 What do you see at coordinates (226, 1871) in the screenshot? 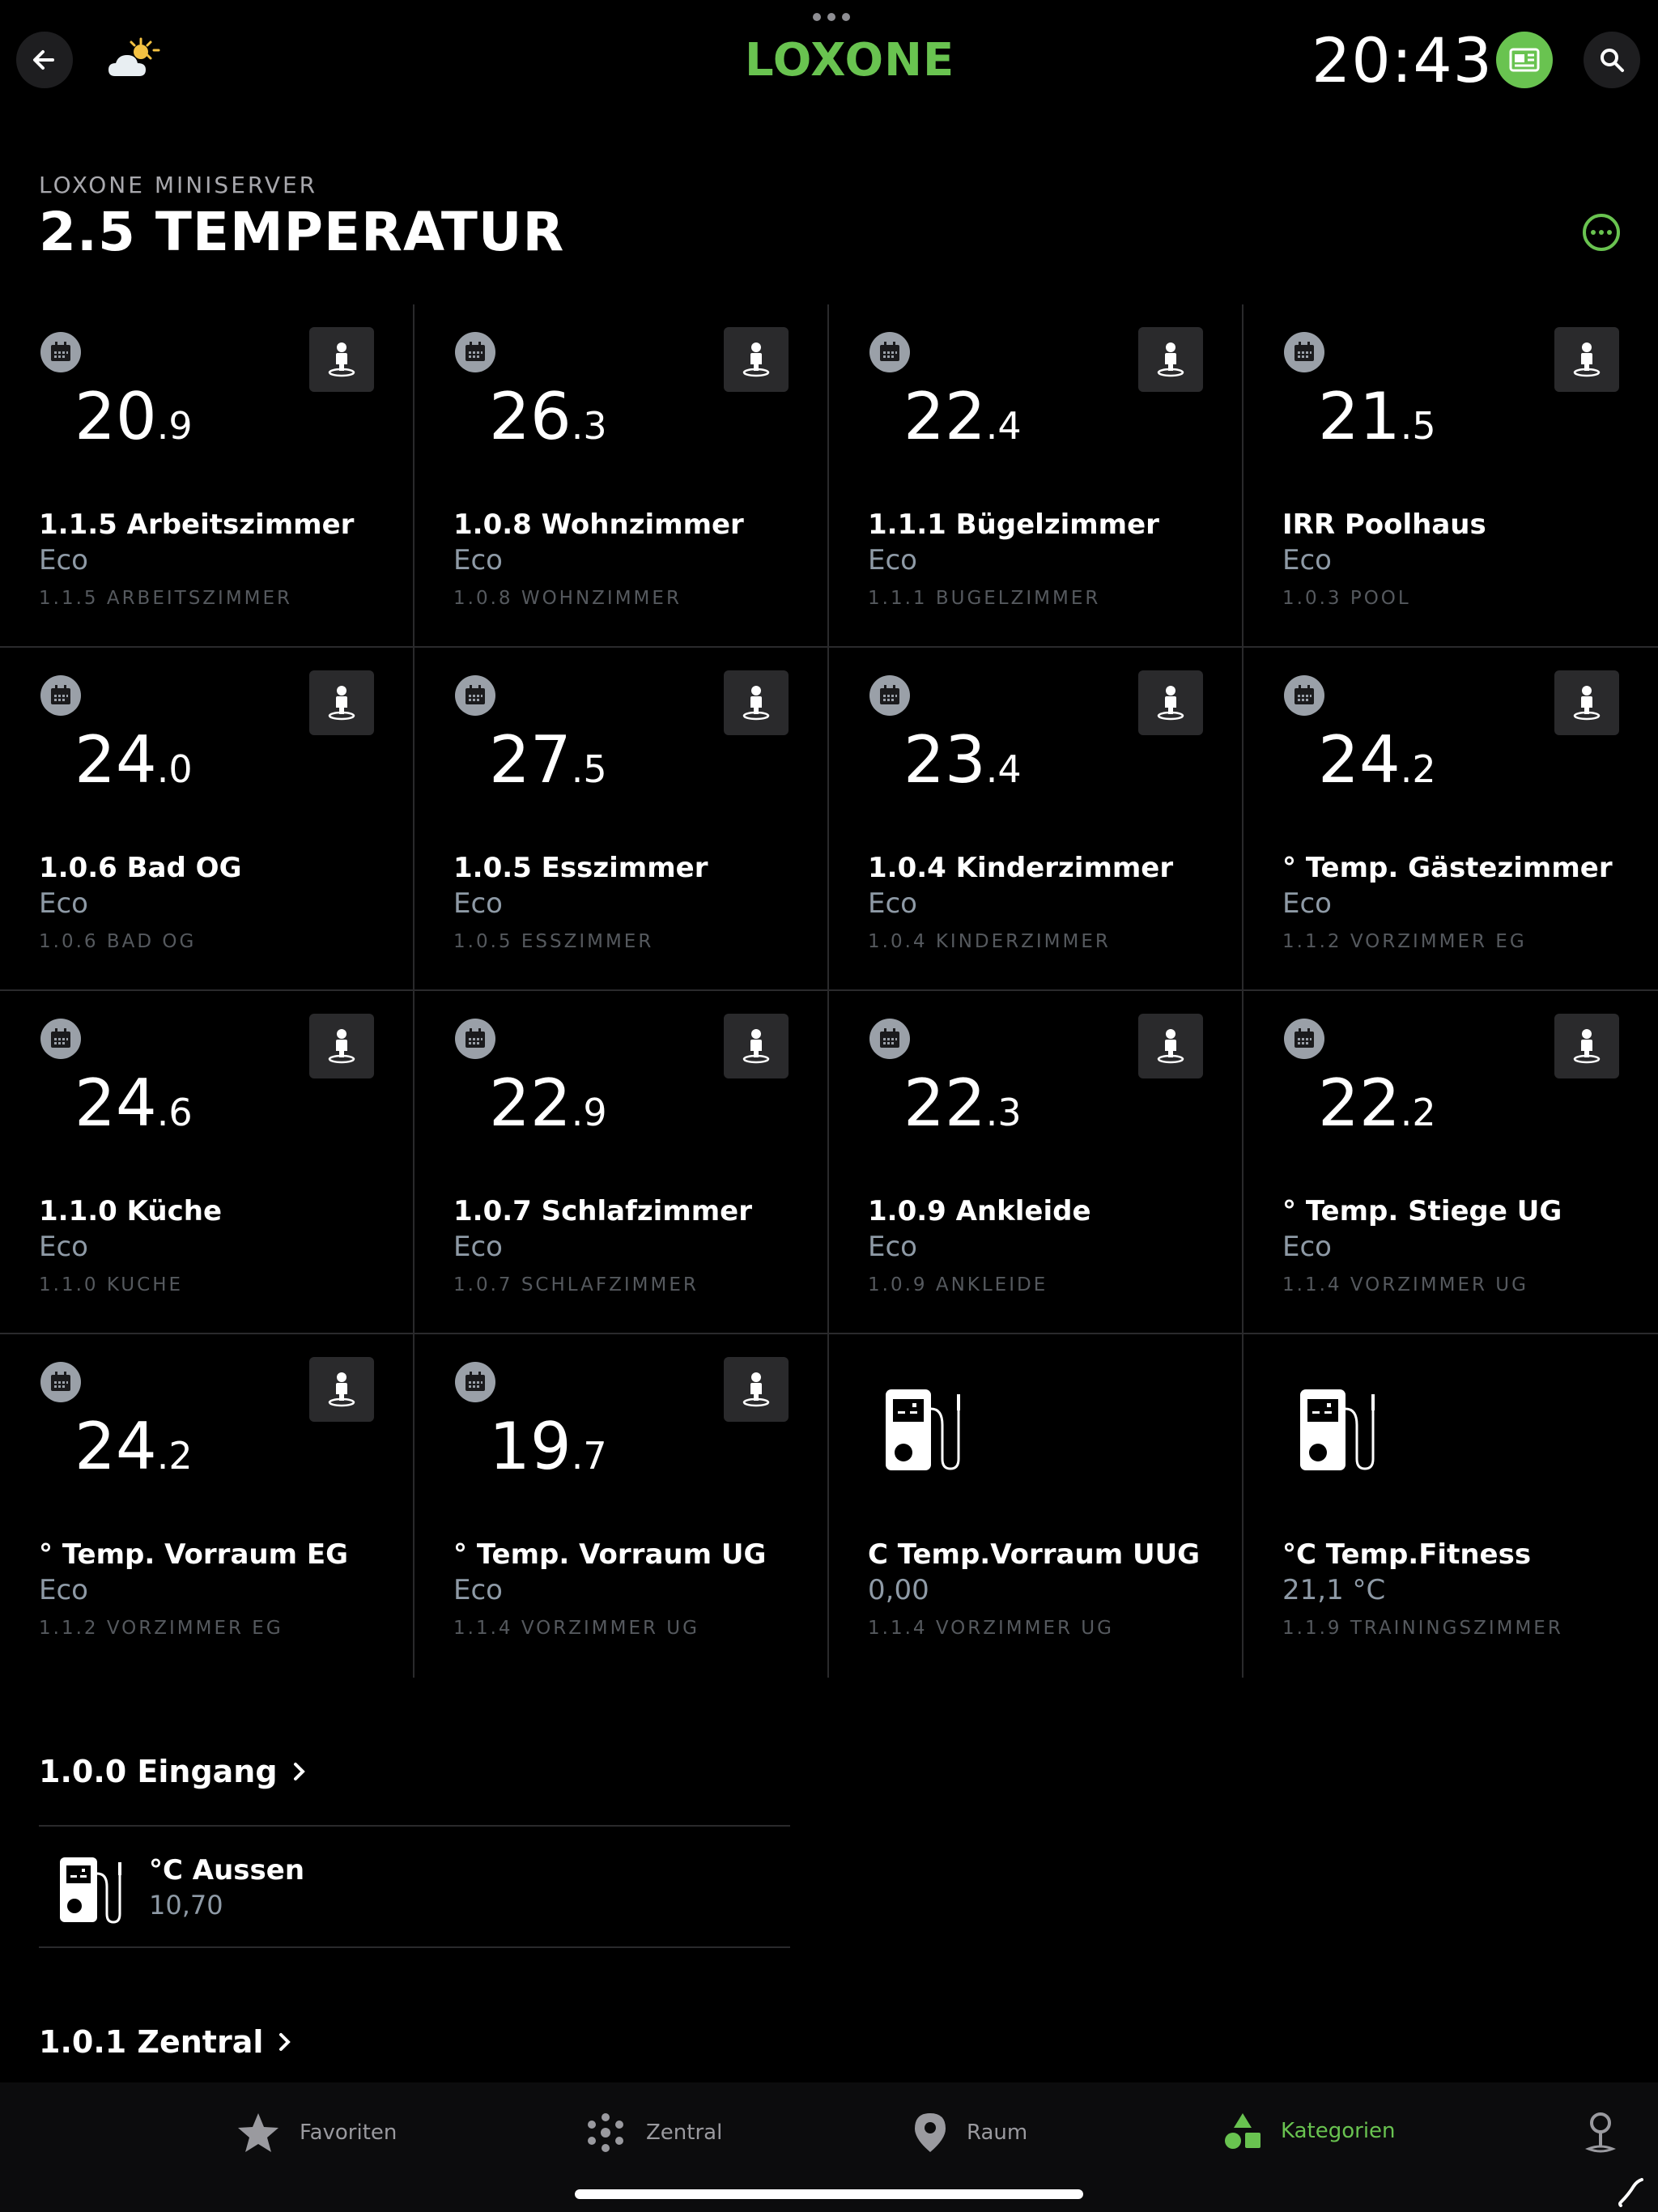
I see `list-item-name: °C Aussen` at bounding box center [226, 1871].